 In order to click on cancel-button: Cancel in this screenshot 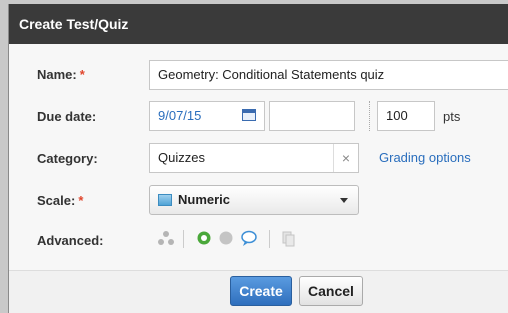, I will do `click(331, 291)`.